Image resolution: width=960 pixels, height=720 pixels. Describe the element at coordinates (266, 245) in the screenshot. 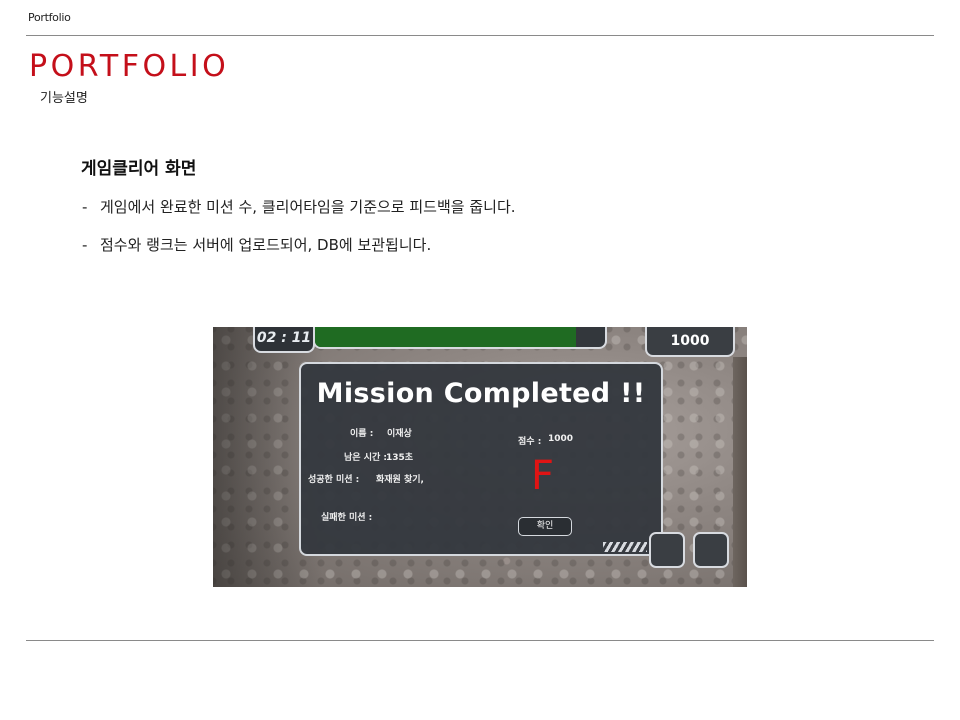

I see `bullet-text: 점수와 랭크는 서버에 업로드되어, DB에 보관됩니다.` at that location.